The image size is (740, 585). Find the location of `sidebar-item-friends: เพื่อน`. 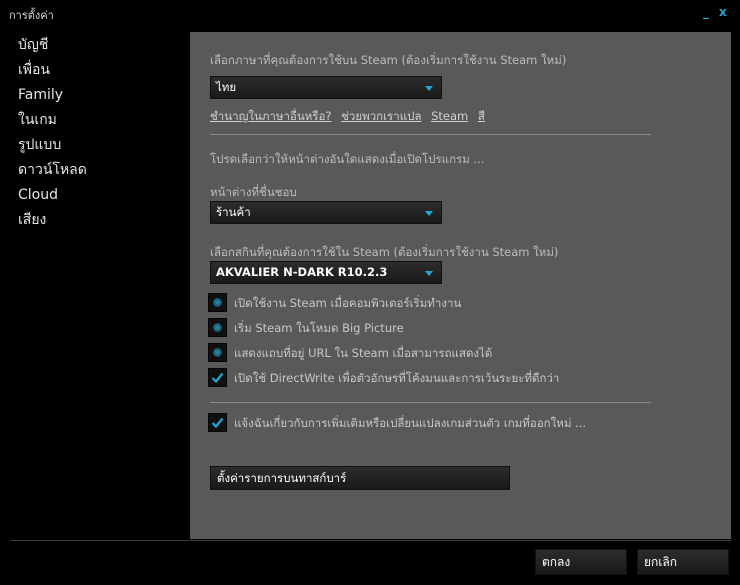

sidebar-item-friends: เพื่อน is located at coordinates (98, 73).